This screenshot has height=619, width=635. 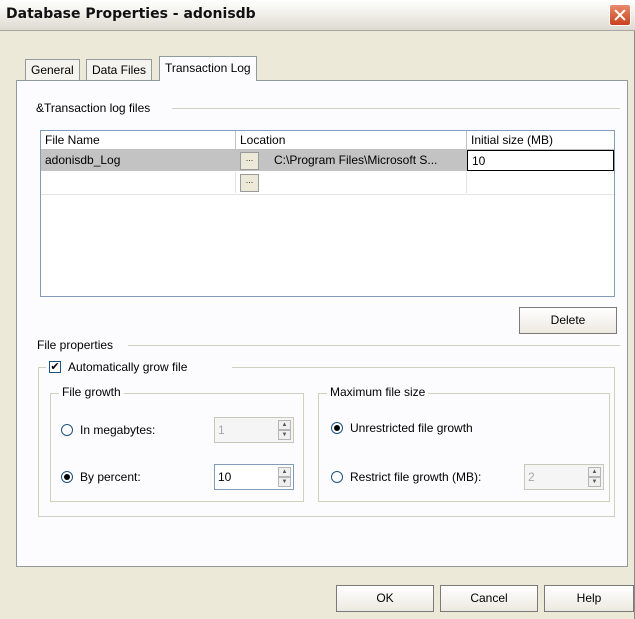 What do you see at coordinates (138, 140) in the screenshot?
I see `column-header-file-name: File Name` at bounding box center [138, 140].